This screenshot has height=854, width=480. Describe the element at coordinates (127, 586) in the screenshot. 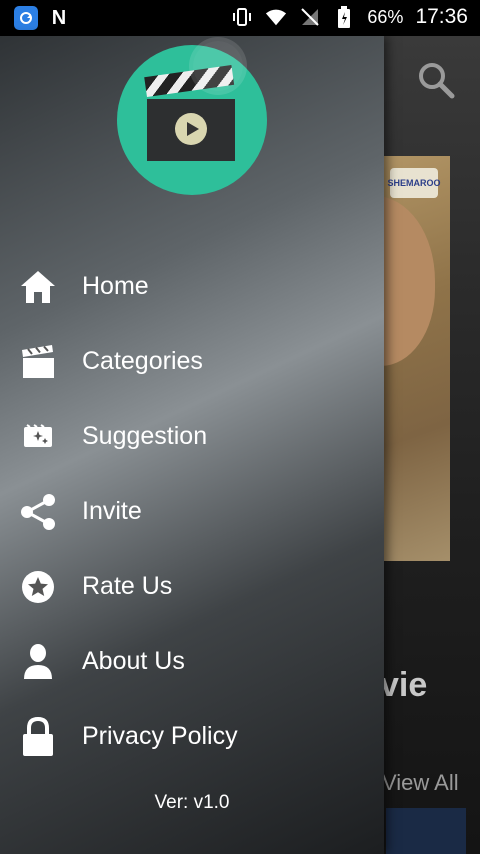

I see `menu-label: Rate Us` at that location.